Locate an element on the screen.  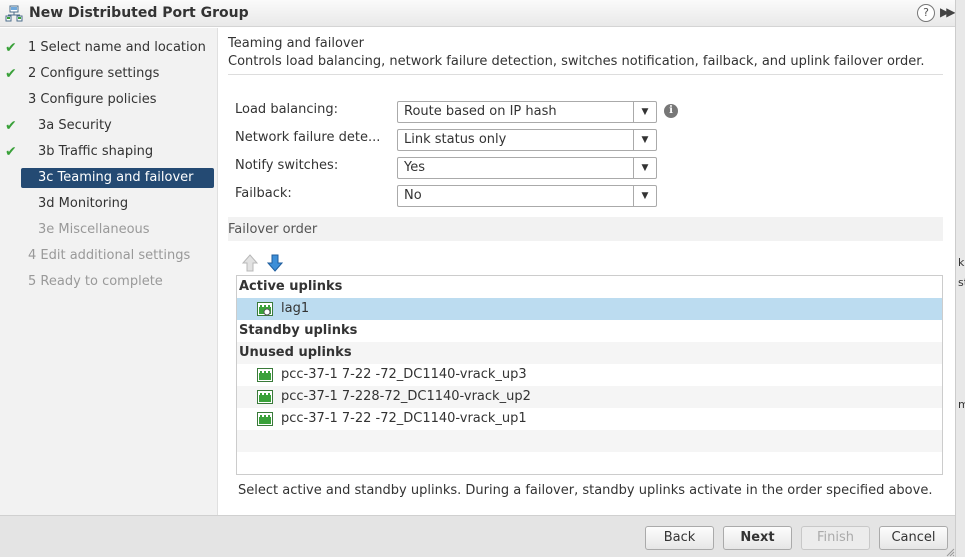
step-label: 3d Monitoring is located at coordinates (83, 203).